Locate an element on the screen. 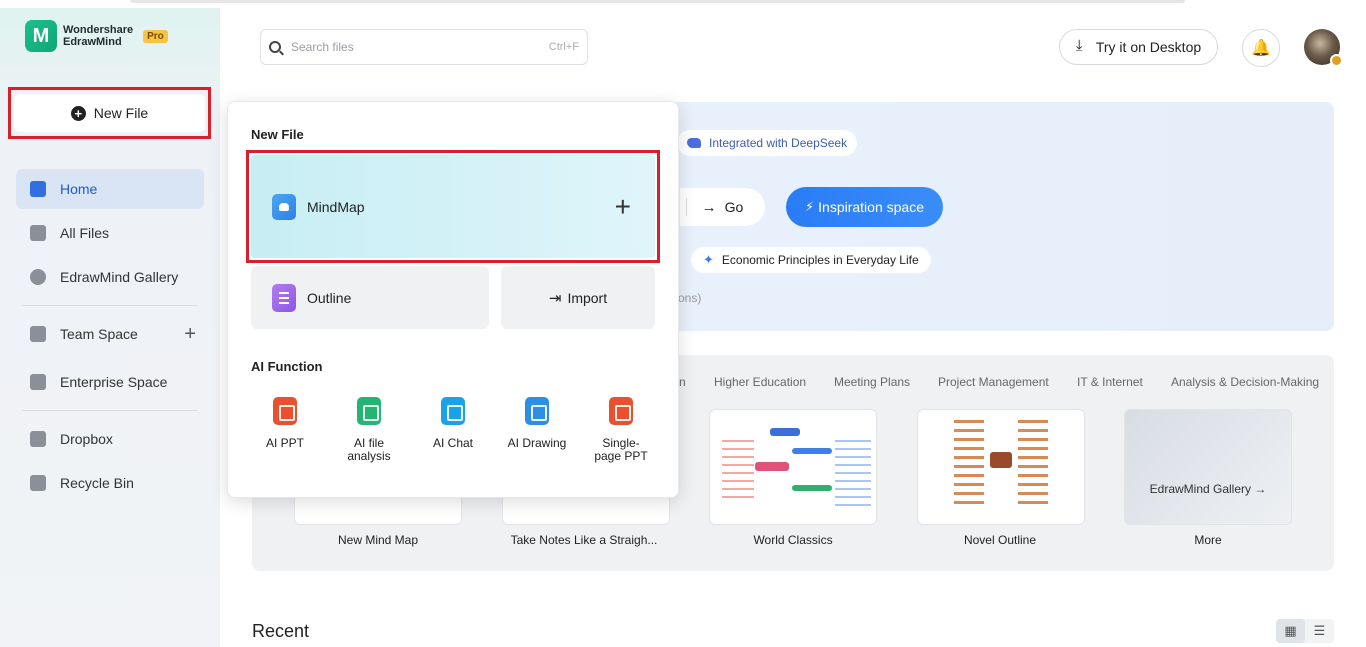 Image resolution: width=1366 pixels, height=647 pixels. single-page-ppt-button: Single- page PPT is located at coordinates (621, 430).